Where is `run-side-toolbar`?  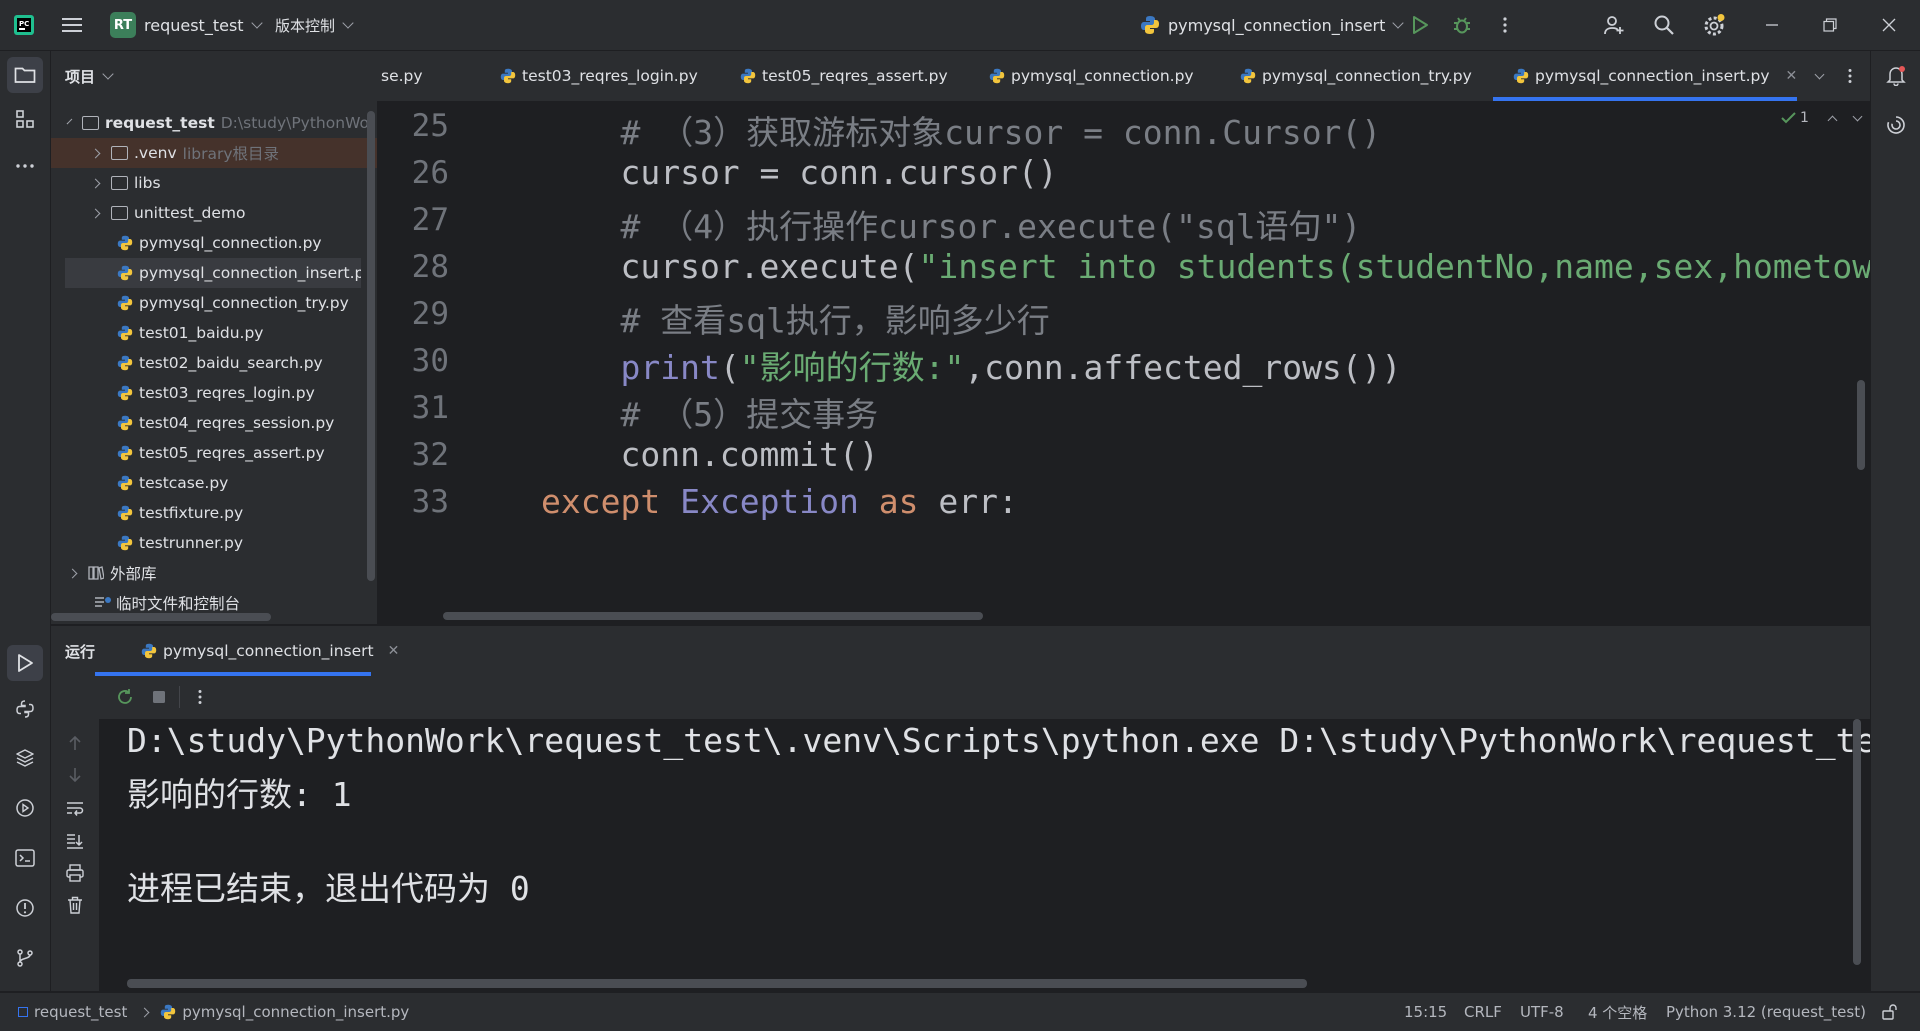 run-side-toolbar is located at coordinates (75, 855).